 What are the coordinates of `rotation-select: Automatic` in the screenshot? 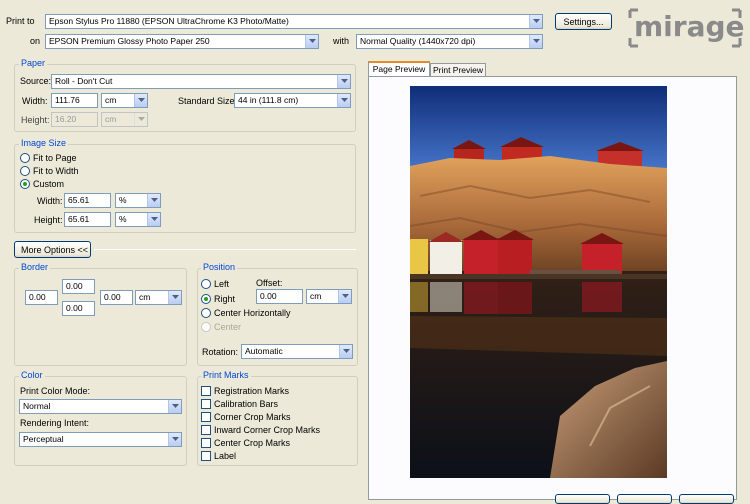 It's located at (297, 351).